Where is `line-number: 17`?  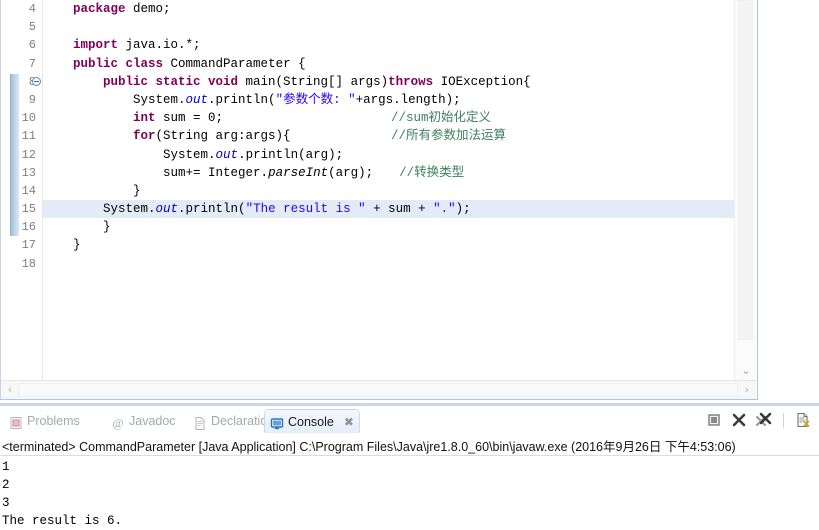 line-number: 17 is located at coordinates (28, 245).